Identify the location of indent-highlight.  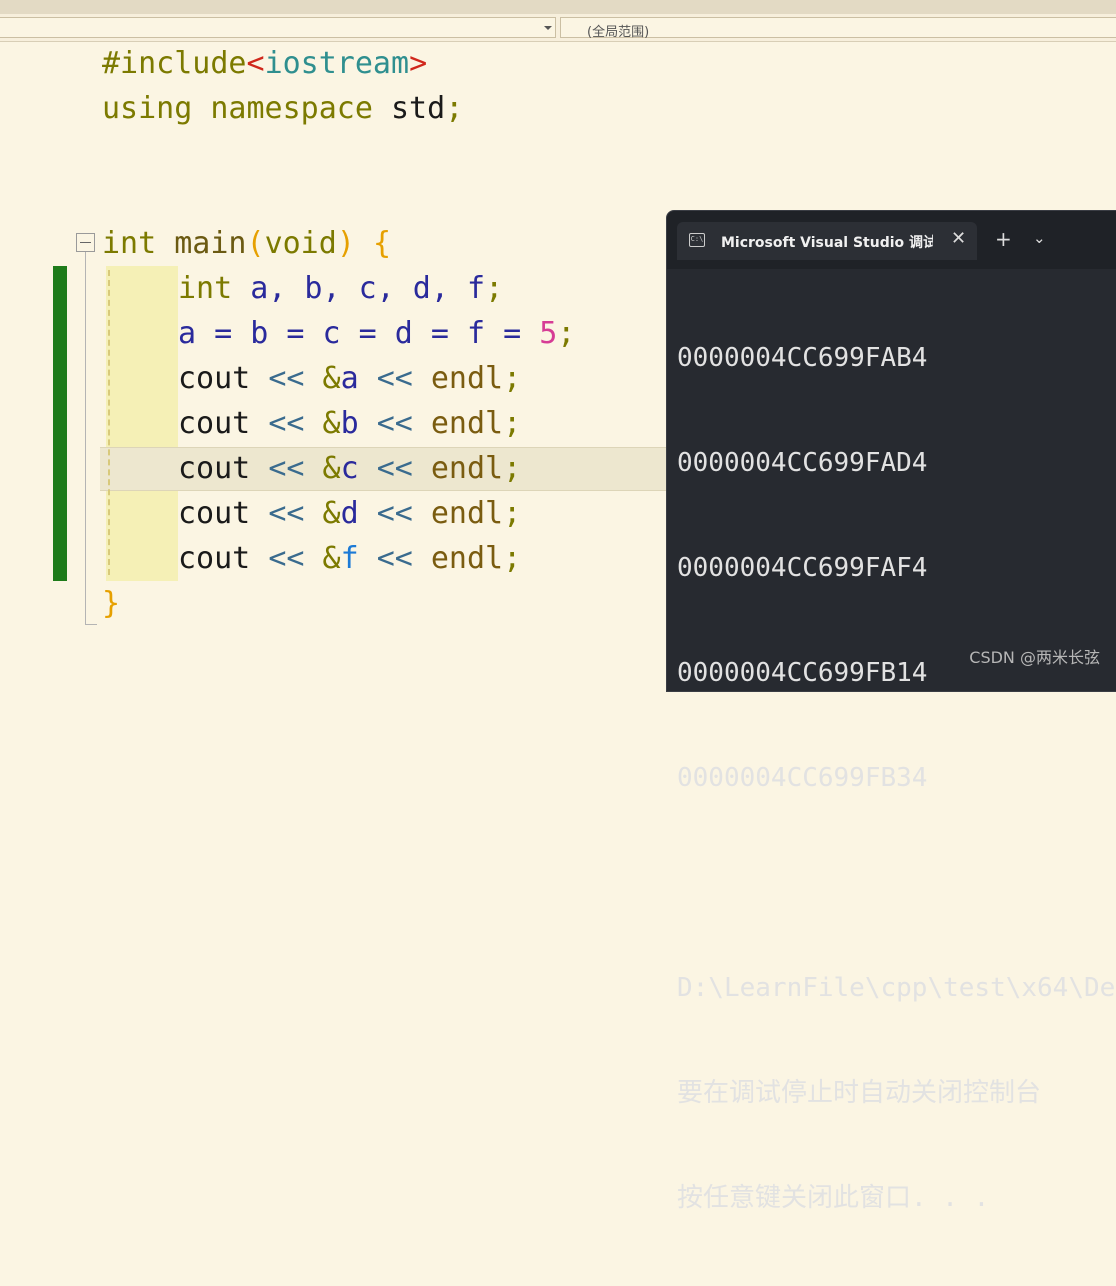
(142, 423).